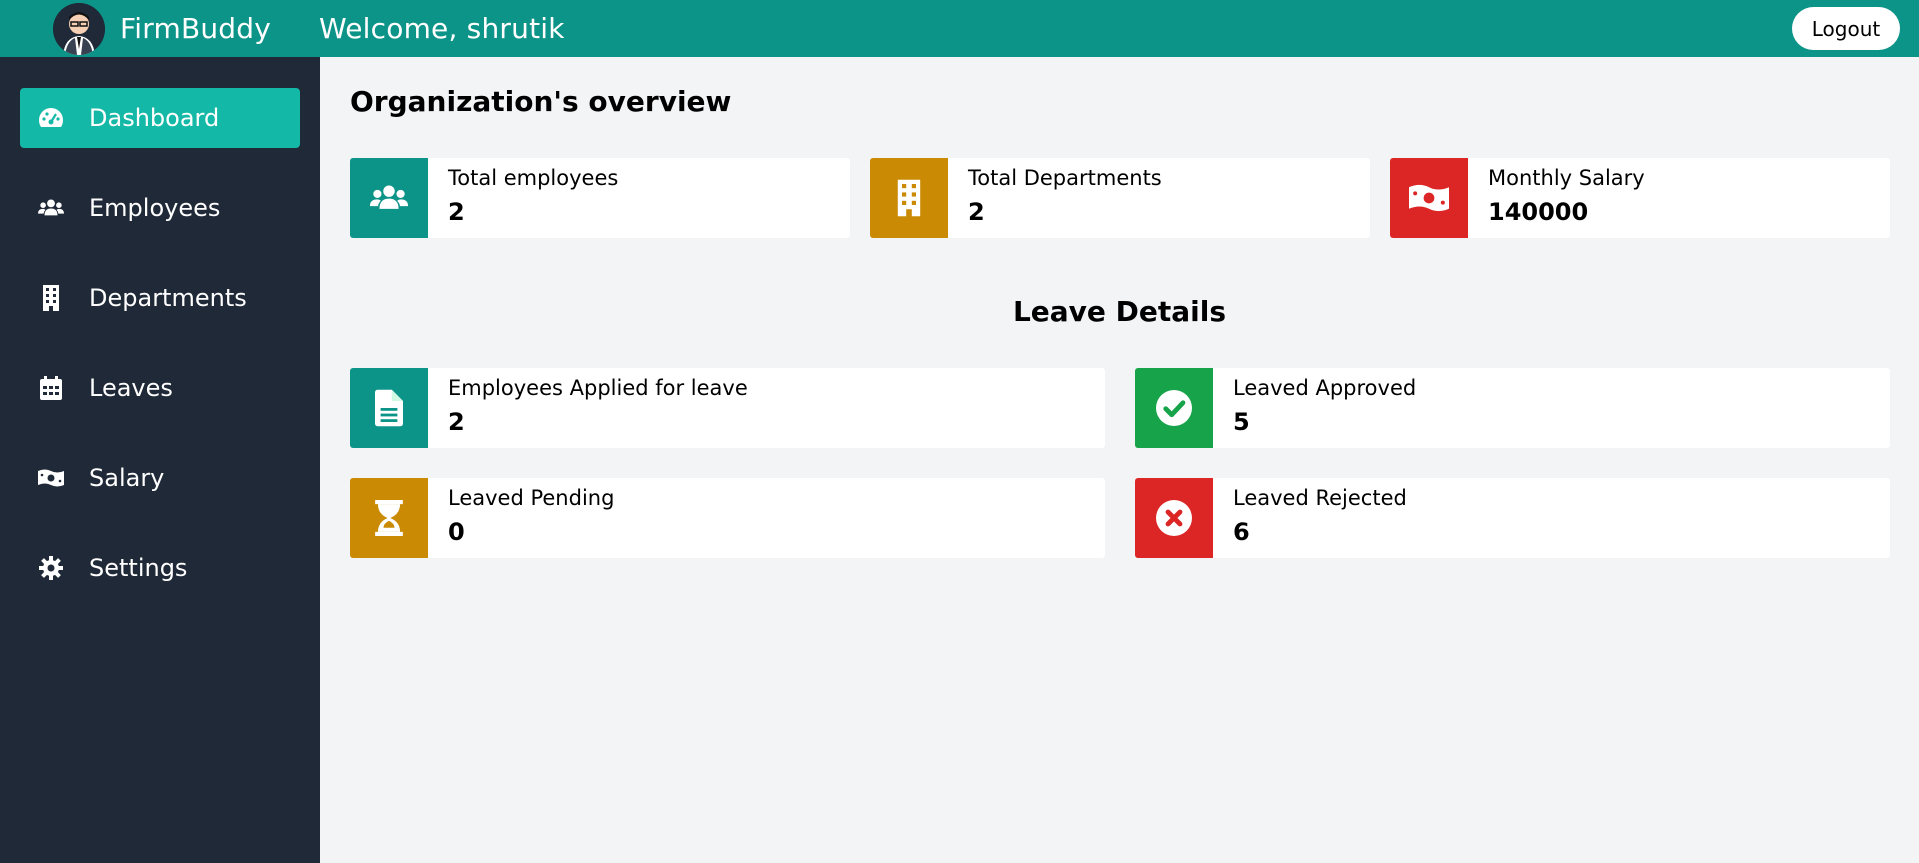 Image resolution: width=1919 pixels, height=863 pixels. What do you see at coordinates (959, 28) in the screenshot?
I see `top-bar: FirmBuddy Welcome, shrutik Logout` at bounding box center [959, 28].